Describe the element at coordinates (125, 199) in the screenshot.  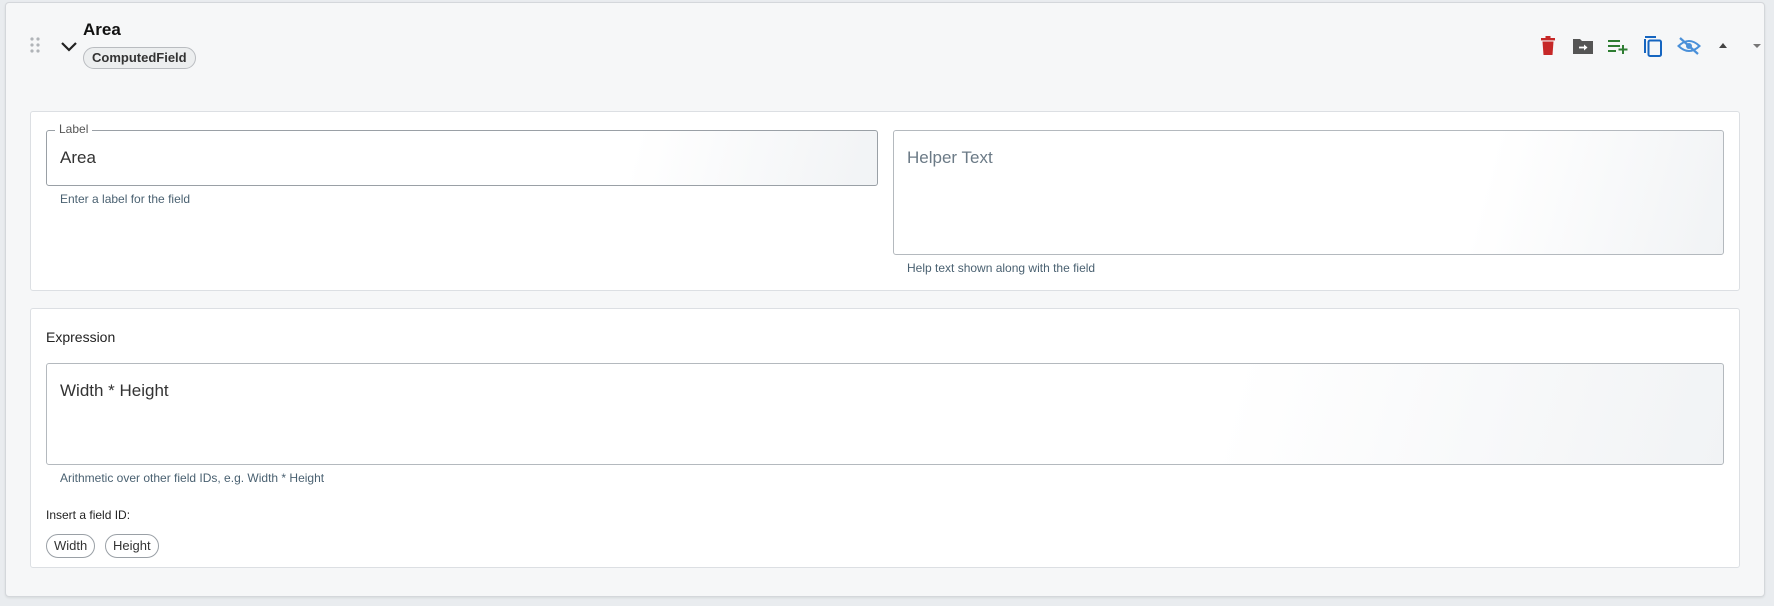
I see `label-field-hint: Enter a label for the field` at that location.